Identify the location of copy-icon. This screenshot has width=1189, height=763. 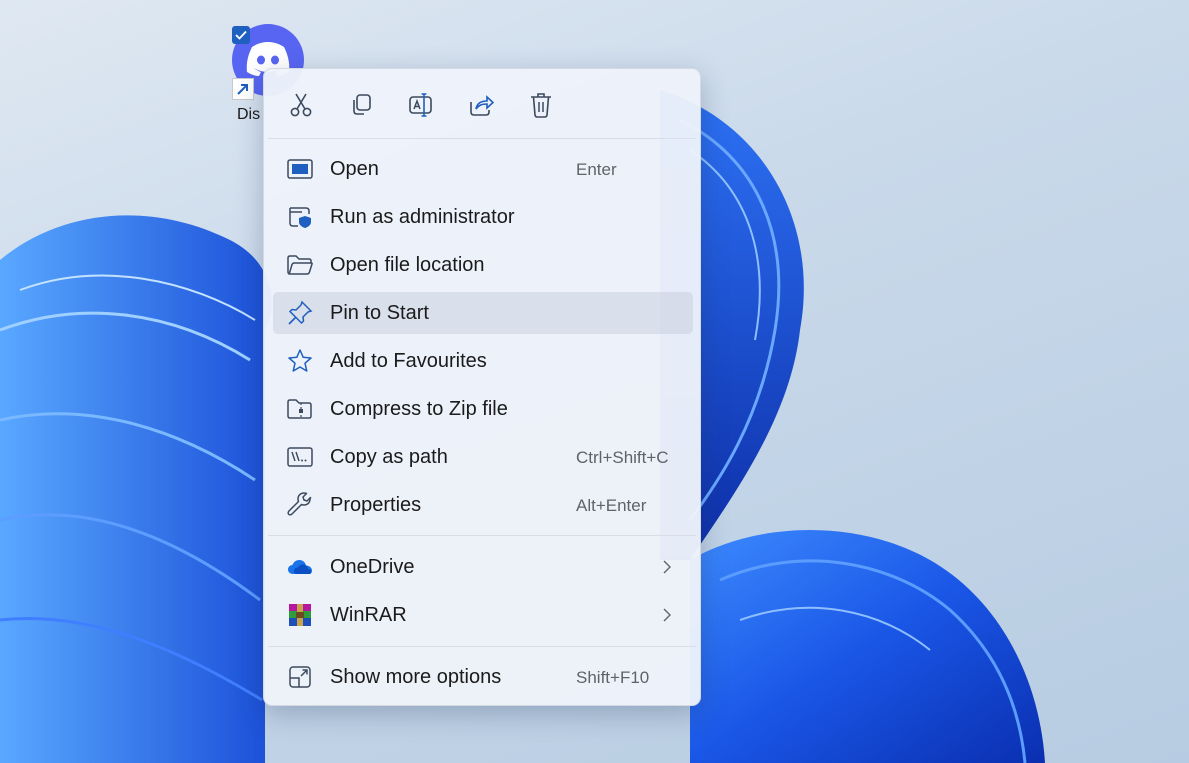
(362, 104).